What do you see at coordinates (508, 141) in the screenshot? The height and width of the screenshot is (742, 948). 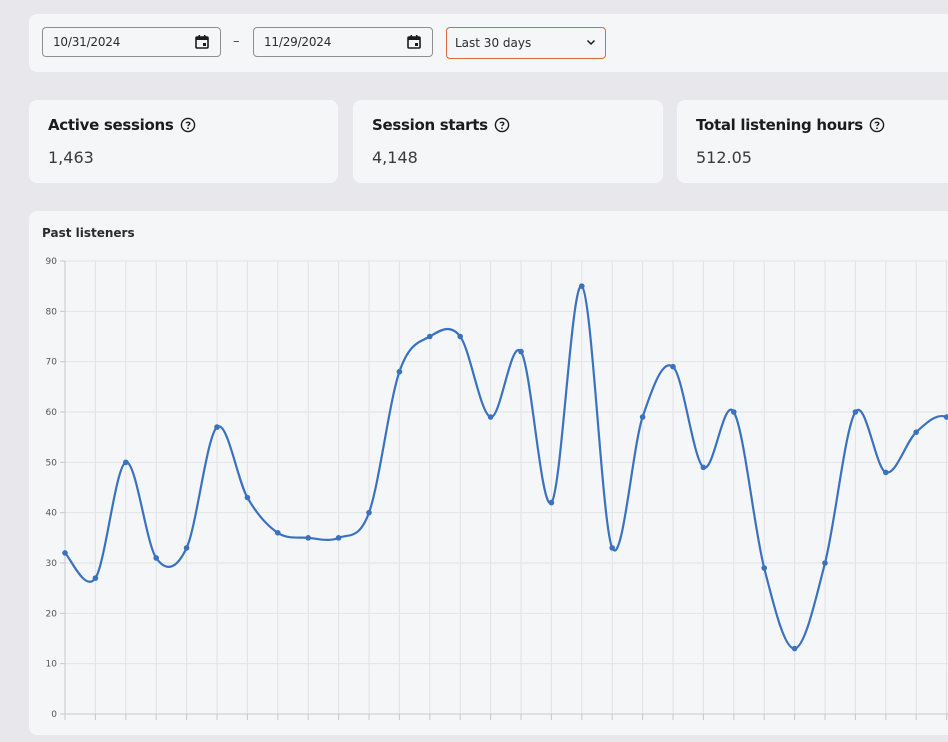 I see `stat-card-session-starts: Session starts 4,148` at bounding box center [508, 141].